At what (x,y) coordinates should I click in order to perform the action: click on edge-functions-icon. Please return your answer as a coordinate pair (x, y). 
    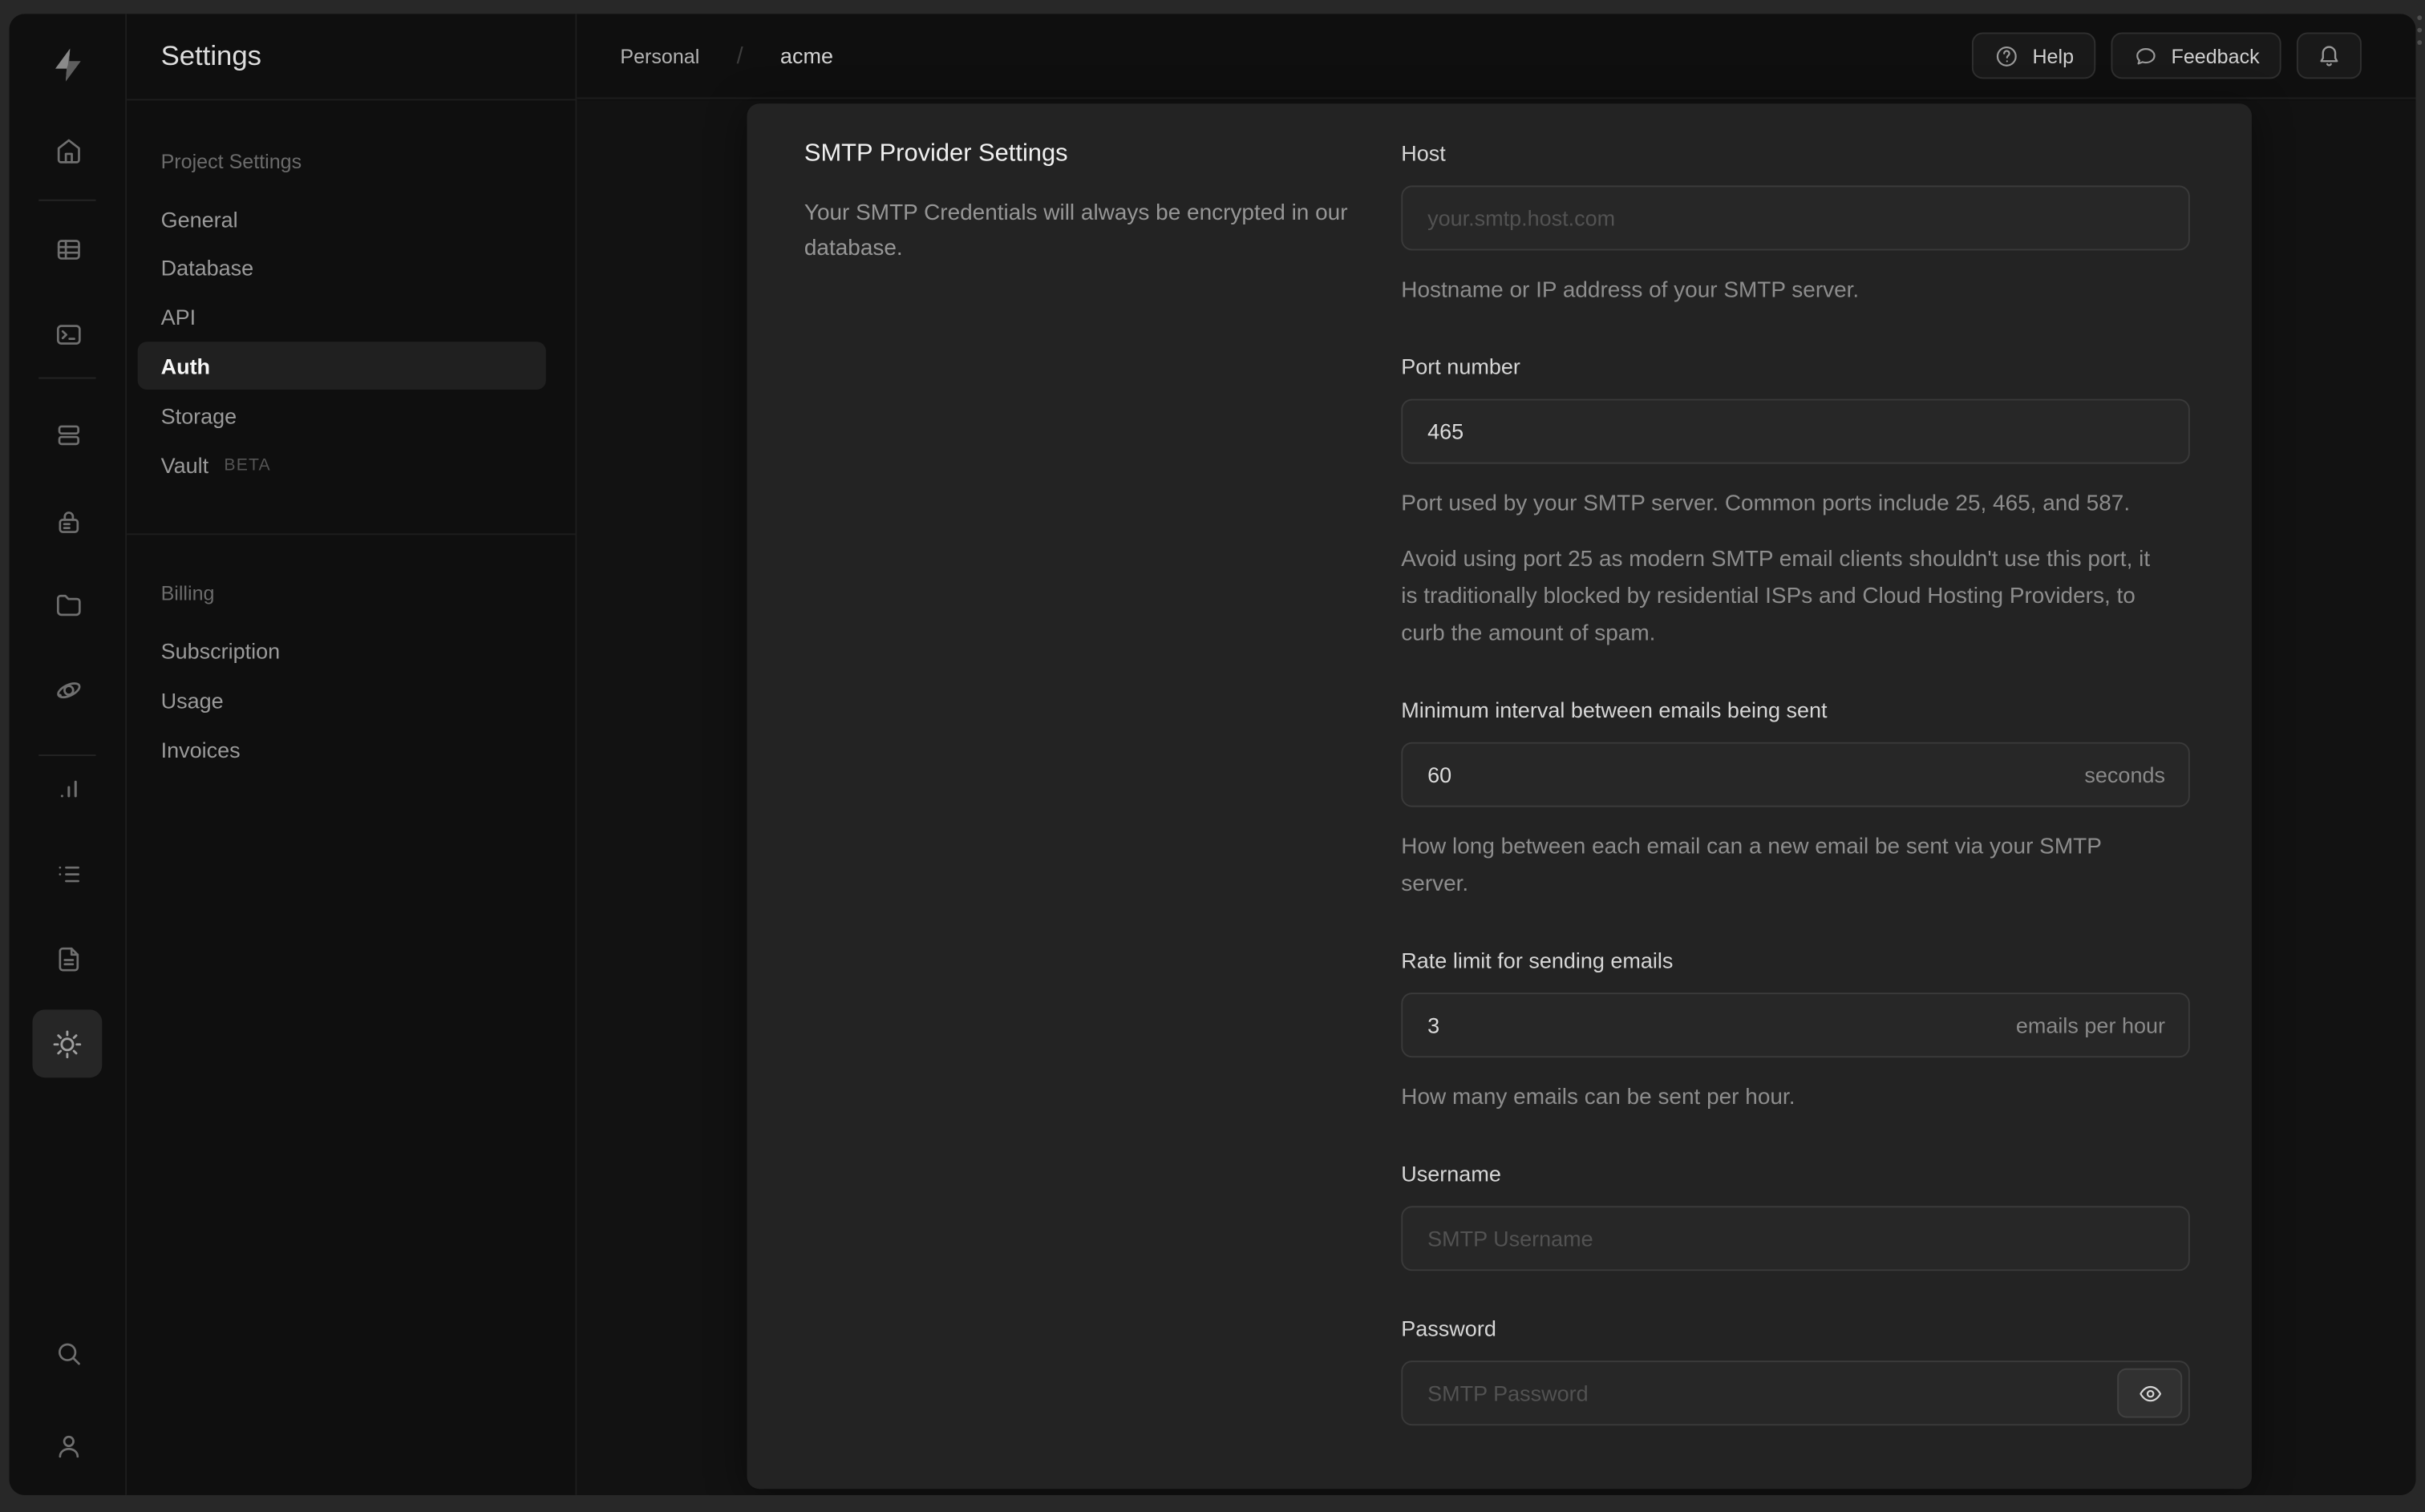
    Looking at the image, I should click on (68, 689).